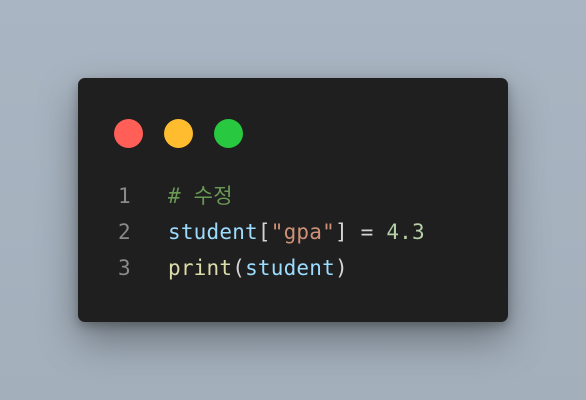 This screenshot has height=400, width=586. Describe the element at coordinates (367, 232) in the screenshot. I see `code-operator: =` at that location.